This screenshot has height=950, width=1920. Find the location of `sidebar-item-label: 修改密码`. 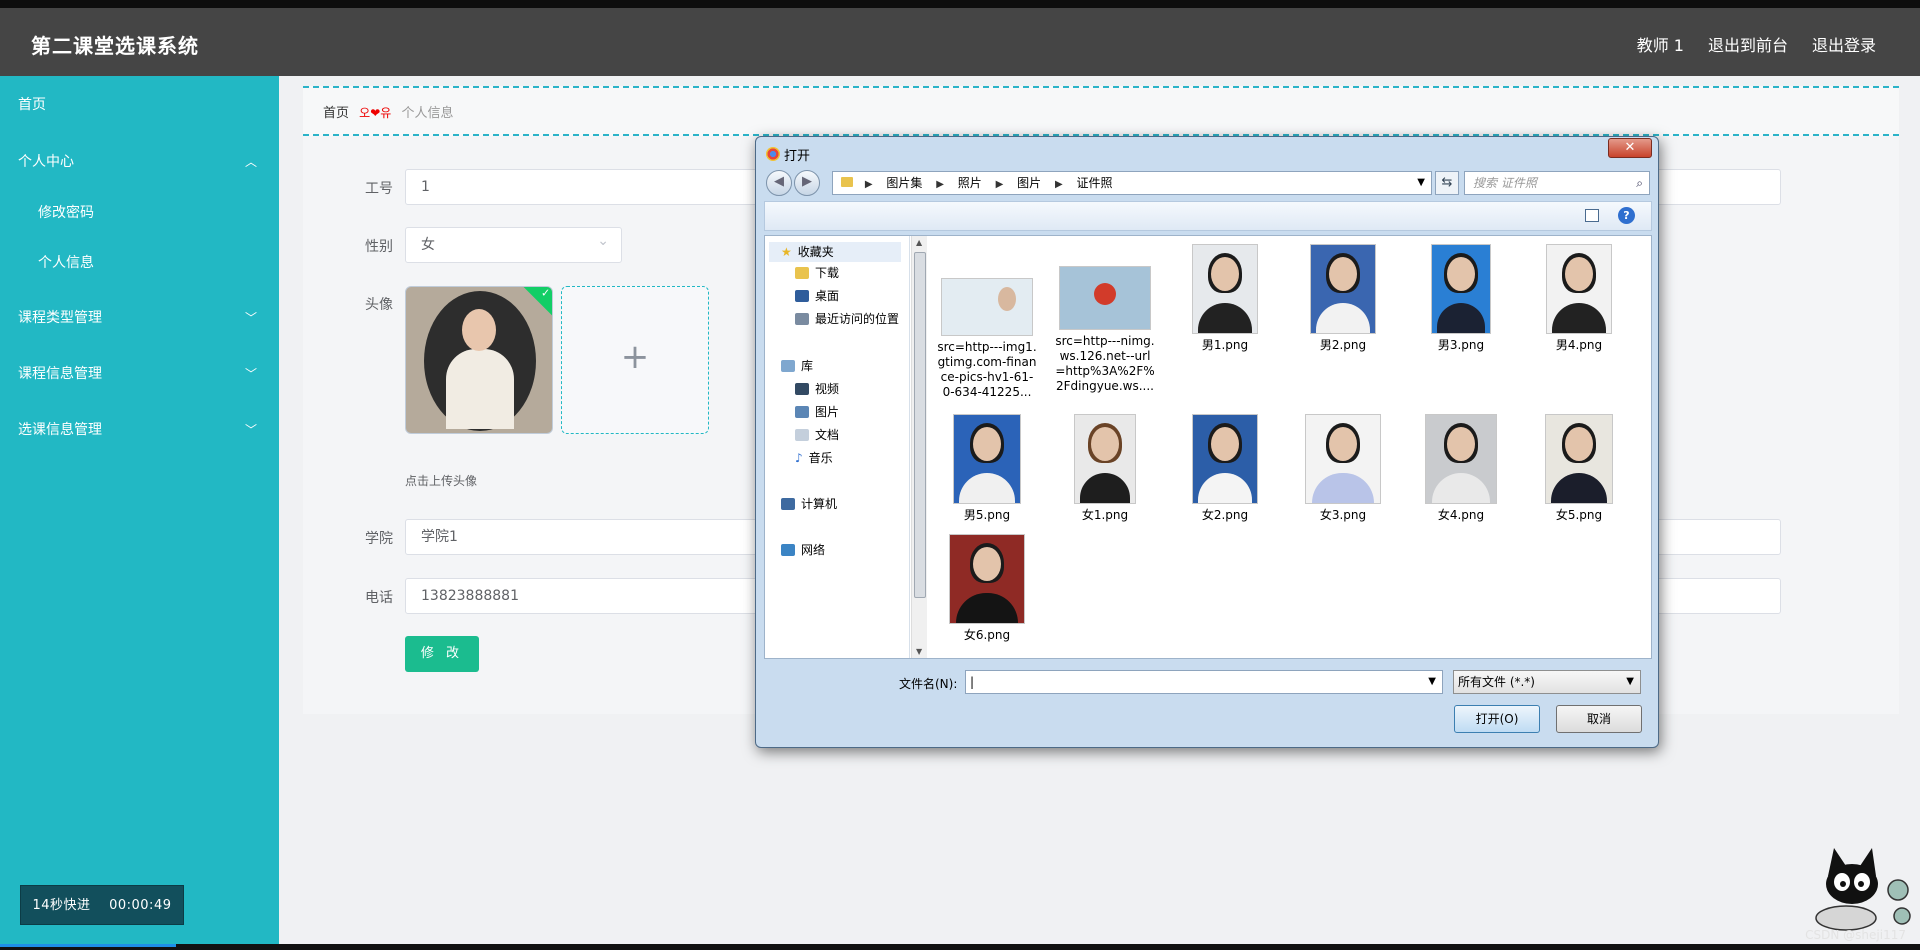

sidebar-item-label: 修改密码 is located at coordinates (66, 213).